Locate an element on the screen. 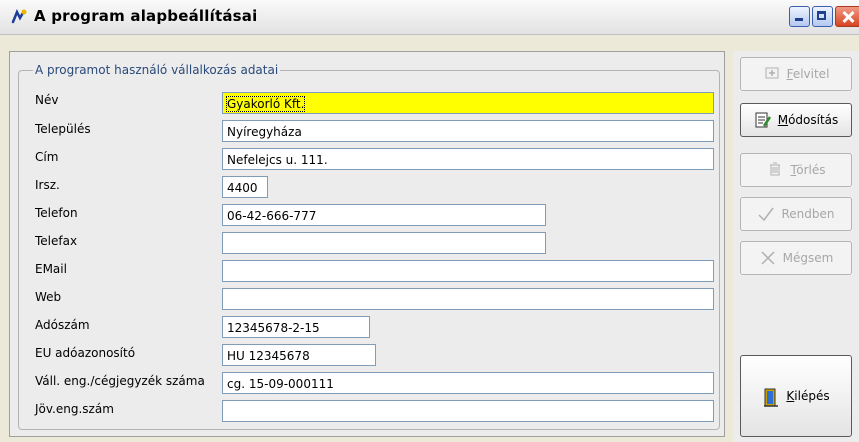 This screenshot has height=442, width=859. label-nev: Név is located at coordinates (47, 100).